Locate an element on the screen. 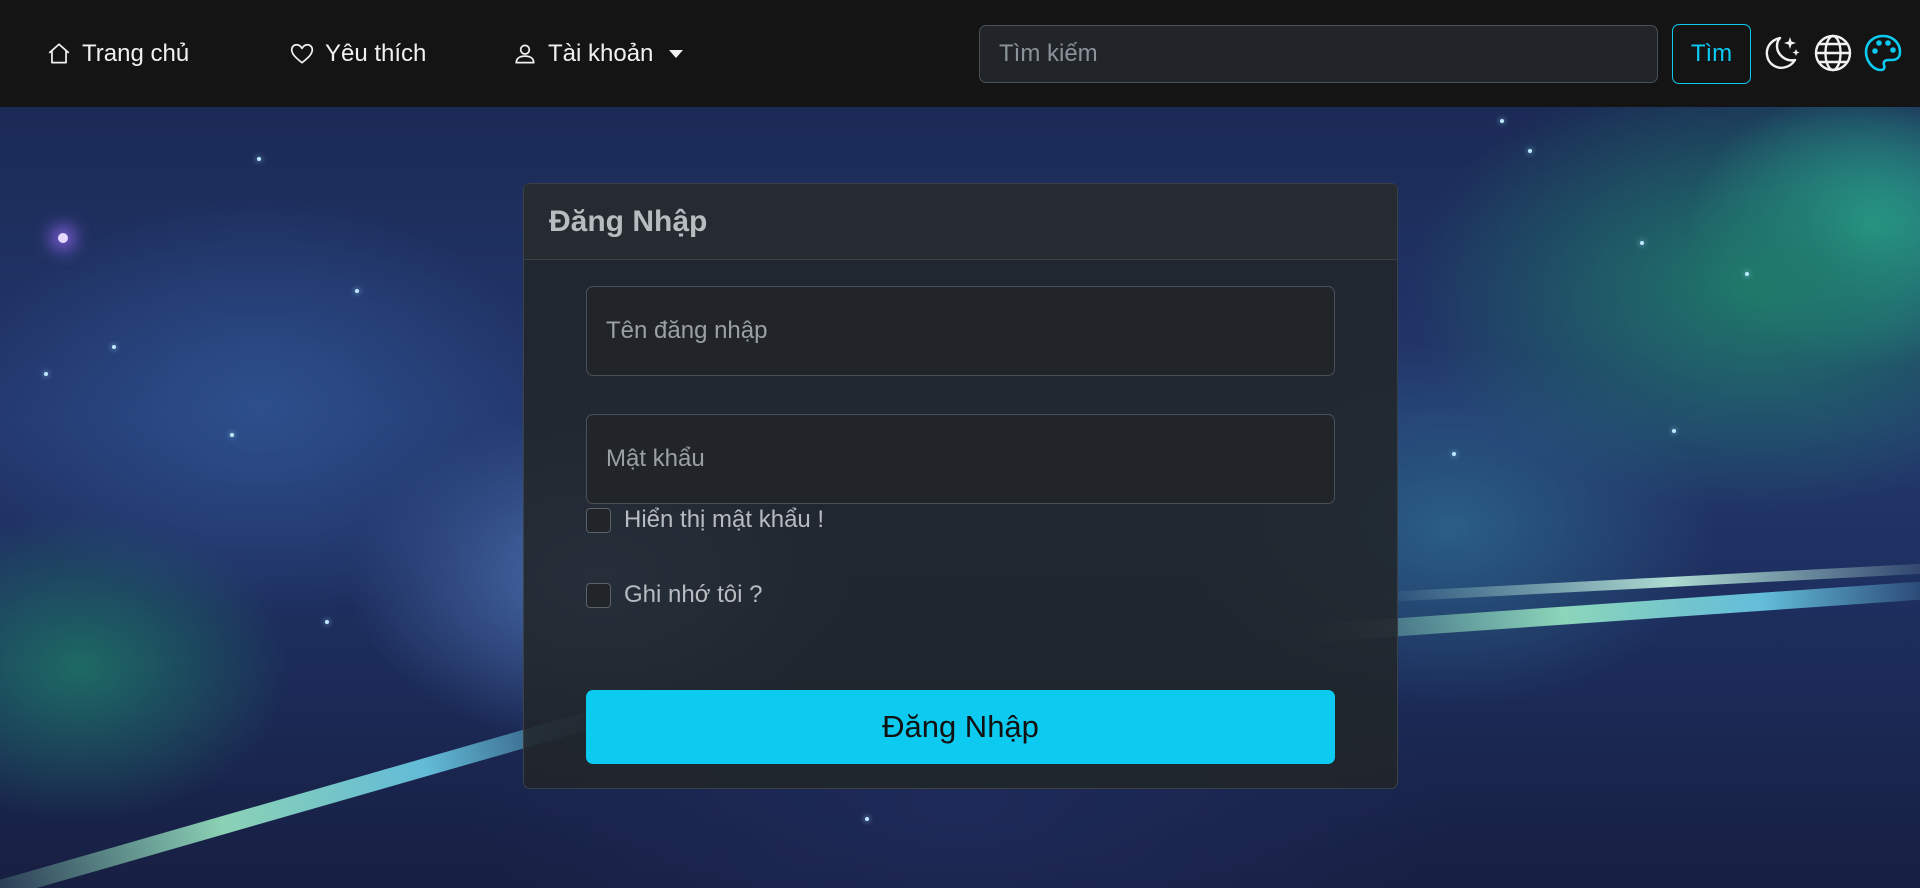  username-input is located at coordinates (960, 331).